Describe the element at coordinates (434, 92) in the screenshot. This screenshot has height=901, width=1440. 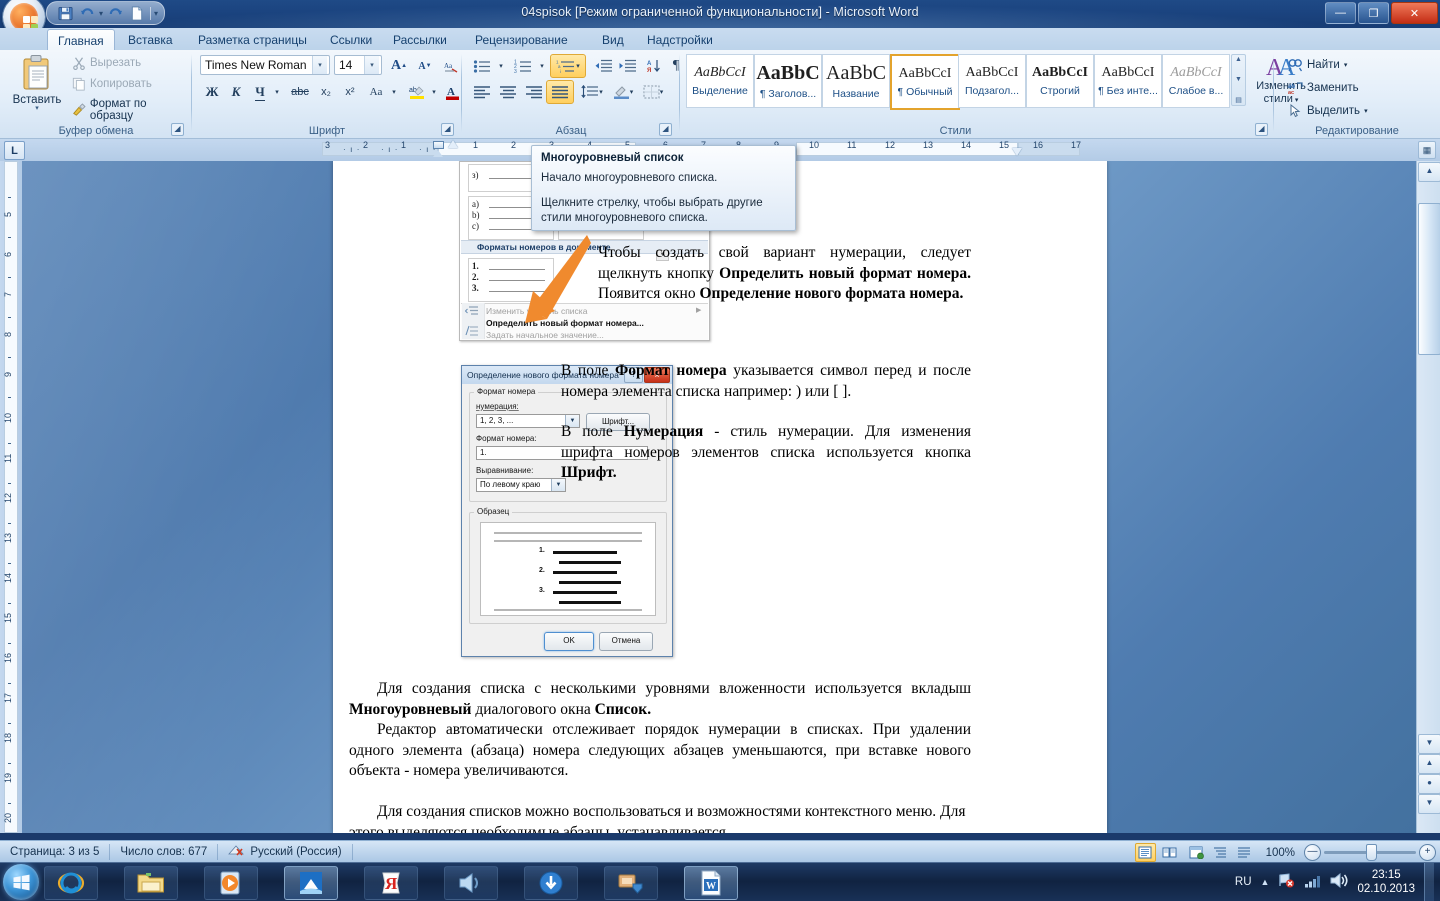
I see `highlight-dropdown-icon: ▾` at that location.